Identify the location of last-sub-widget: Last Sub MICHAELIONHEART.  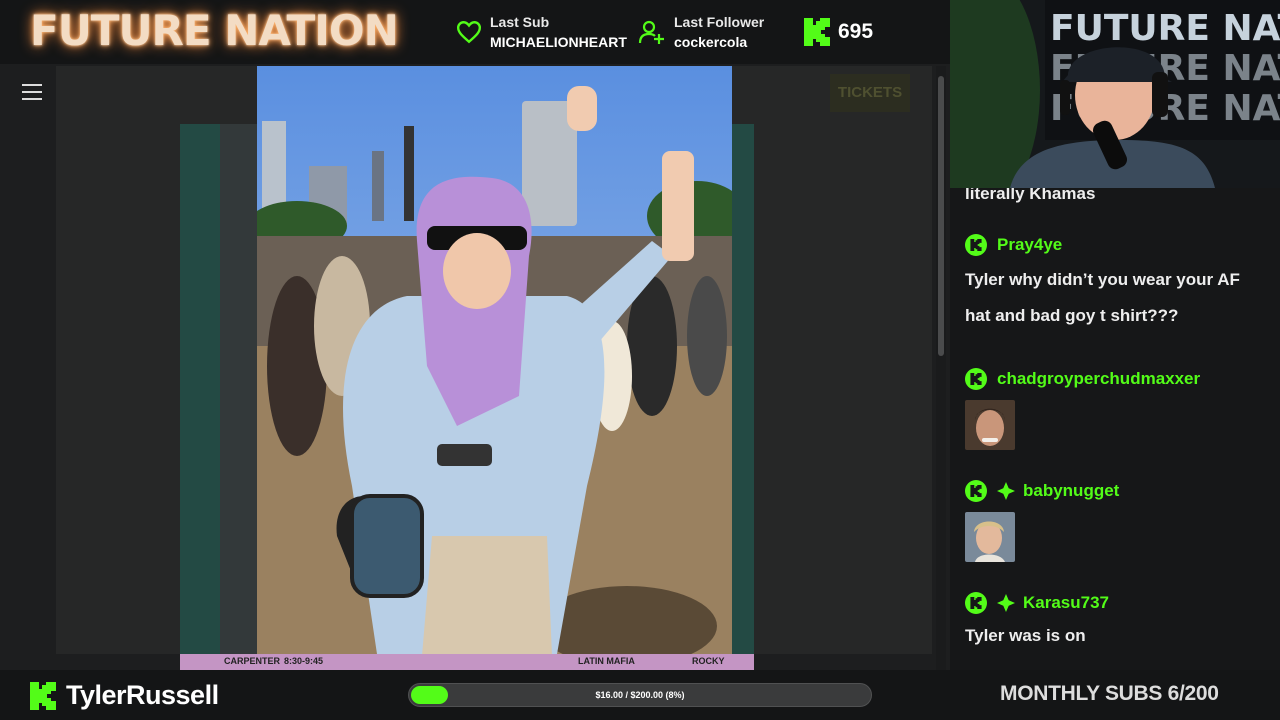
(541, 32).